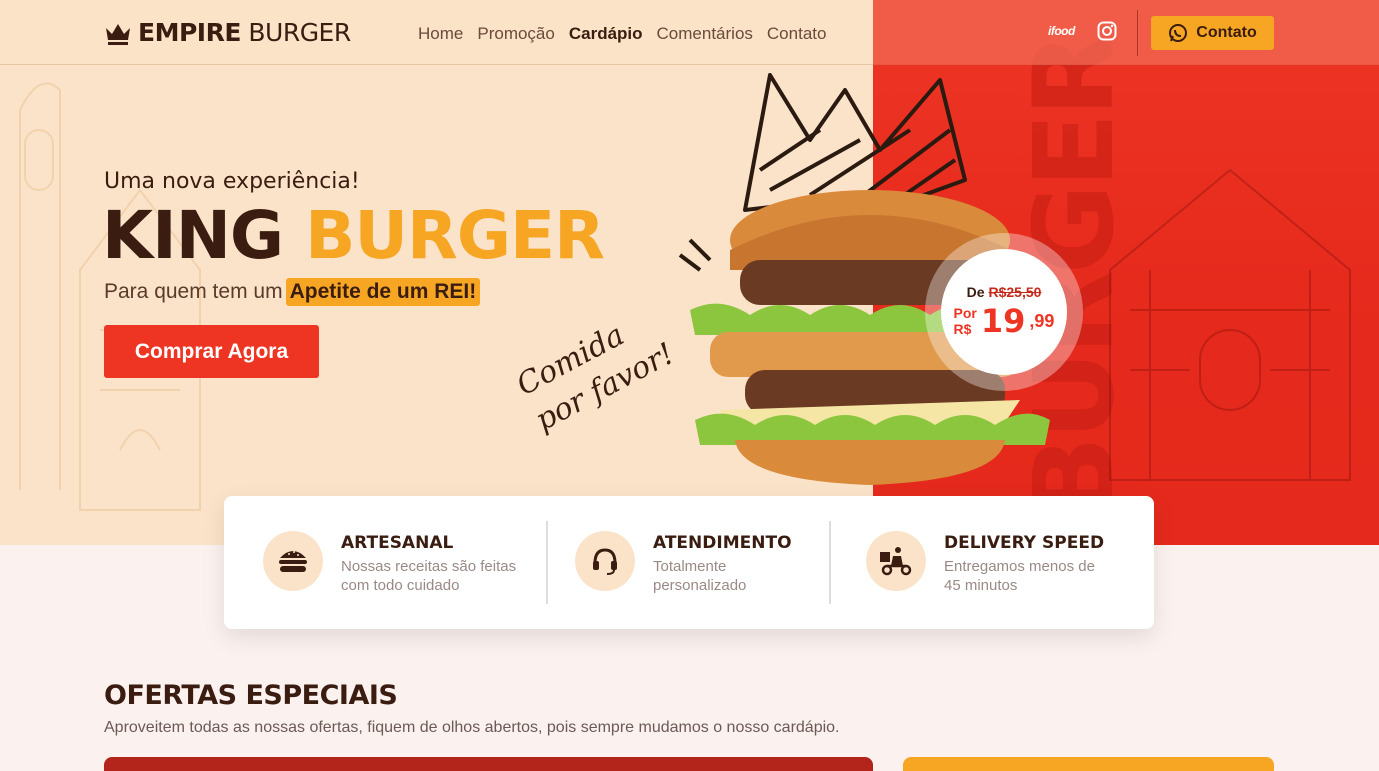  What do you see at coordinates (397, 543) in the screenshot?
I see `feature-title: ARTESANAL` at bounding box center [397, 543].